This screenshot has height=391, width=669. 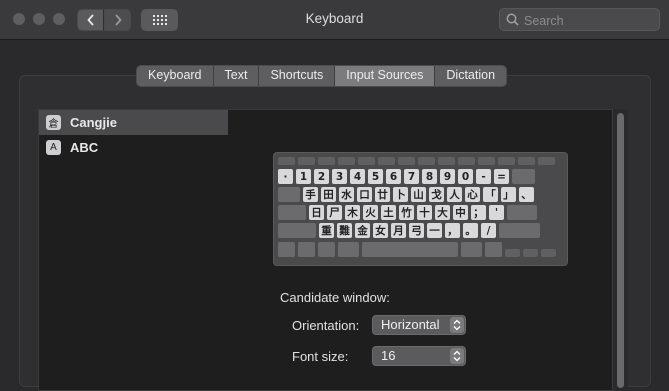 What do you see at coordinates (478, 212) in the screenshot?
I see `key: ；` at bounding box center [478, 212].